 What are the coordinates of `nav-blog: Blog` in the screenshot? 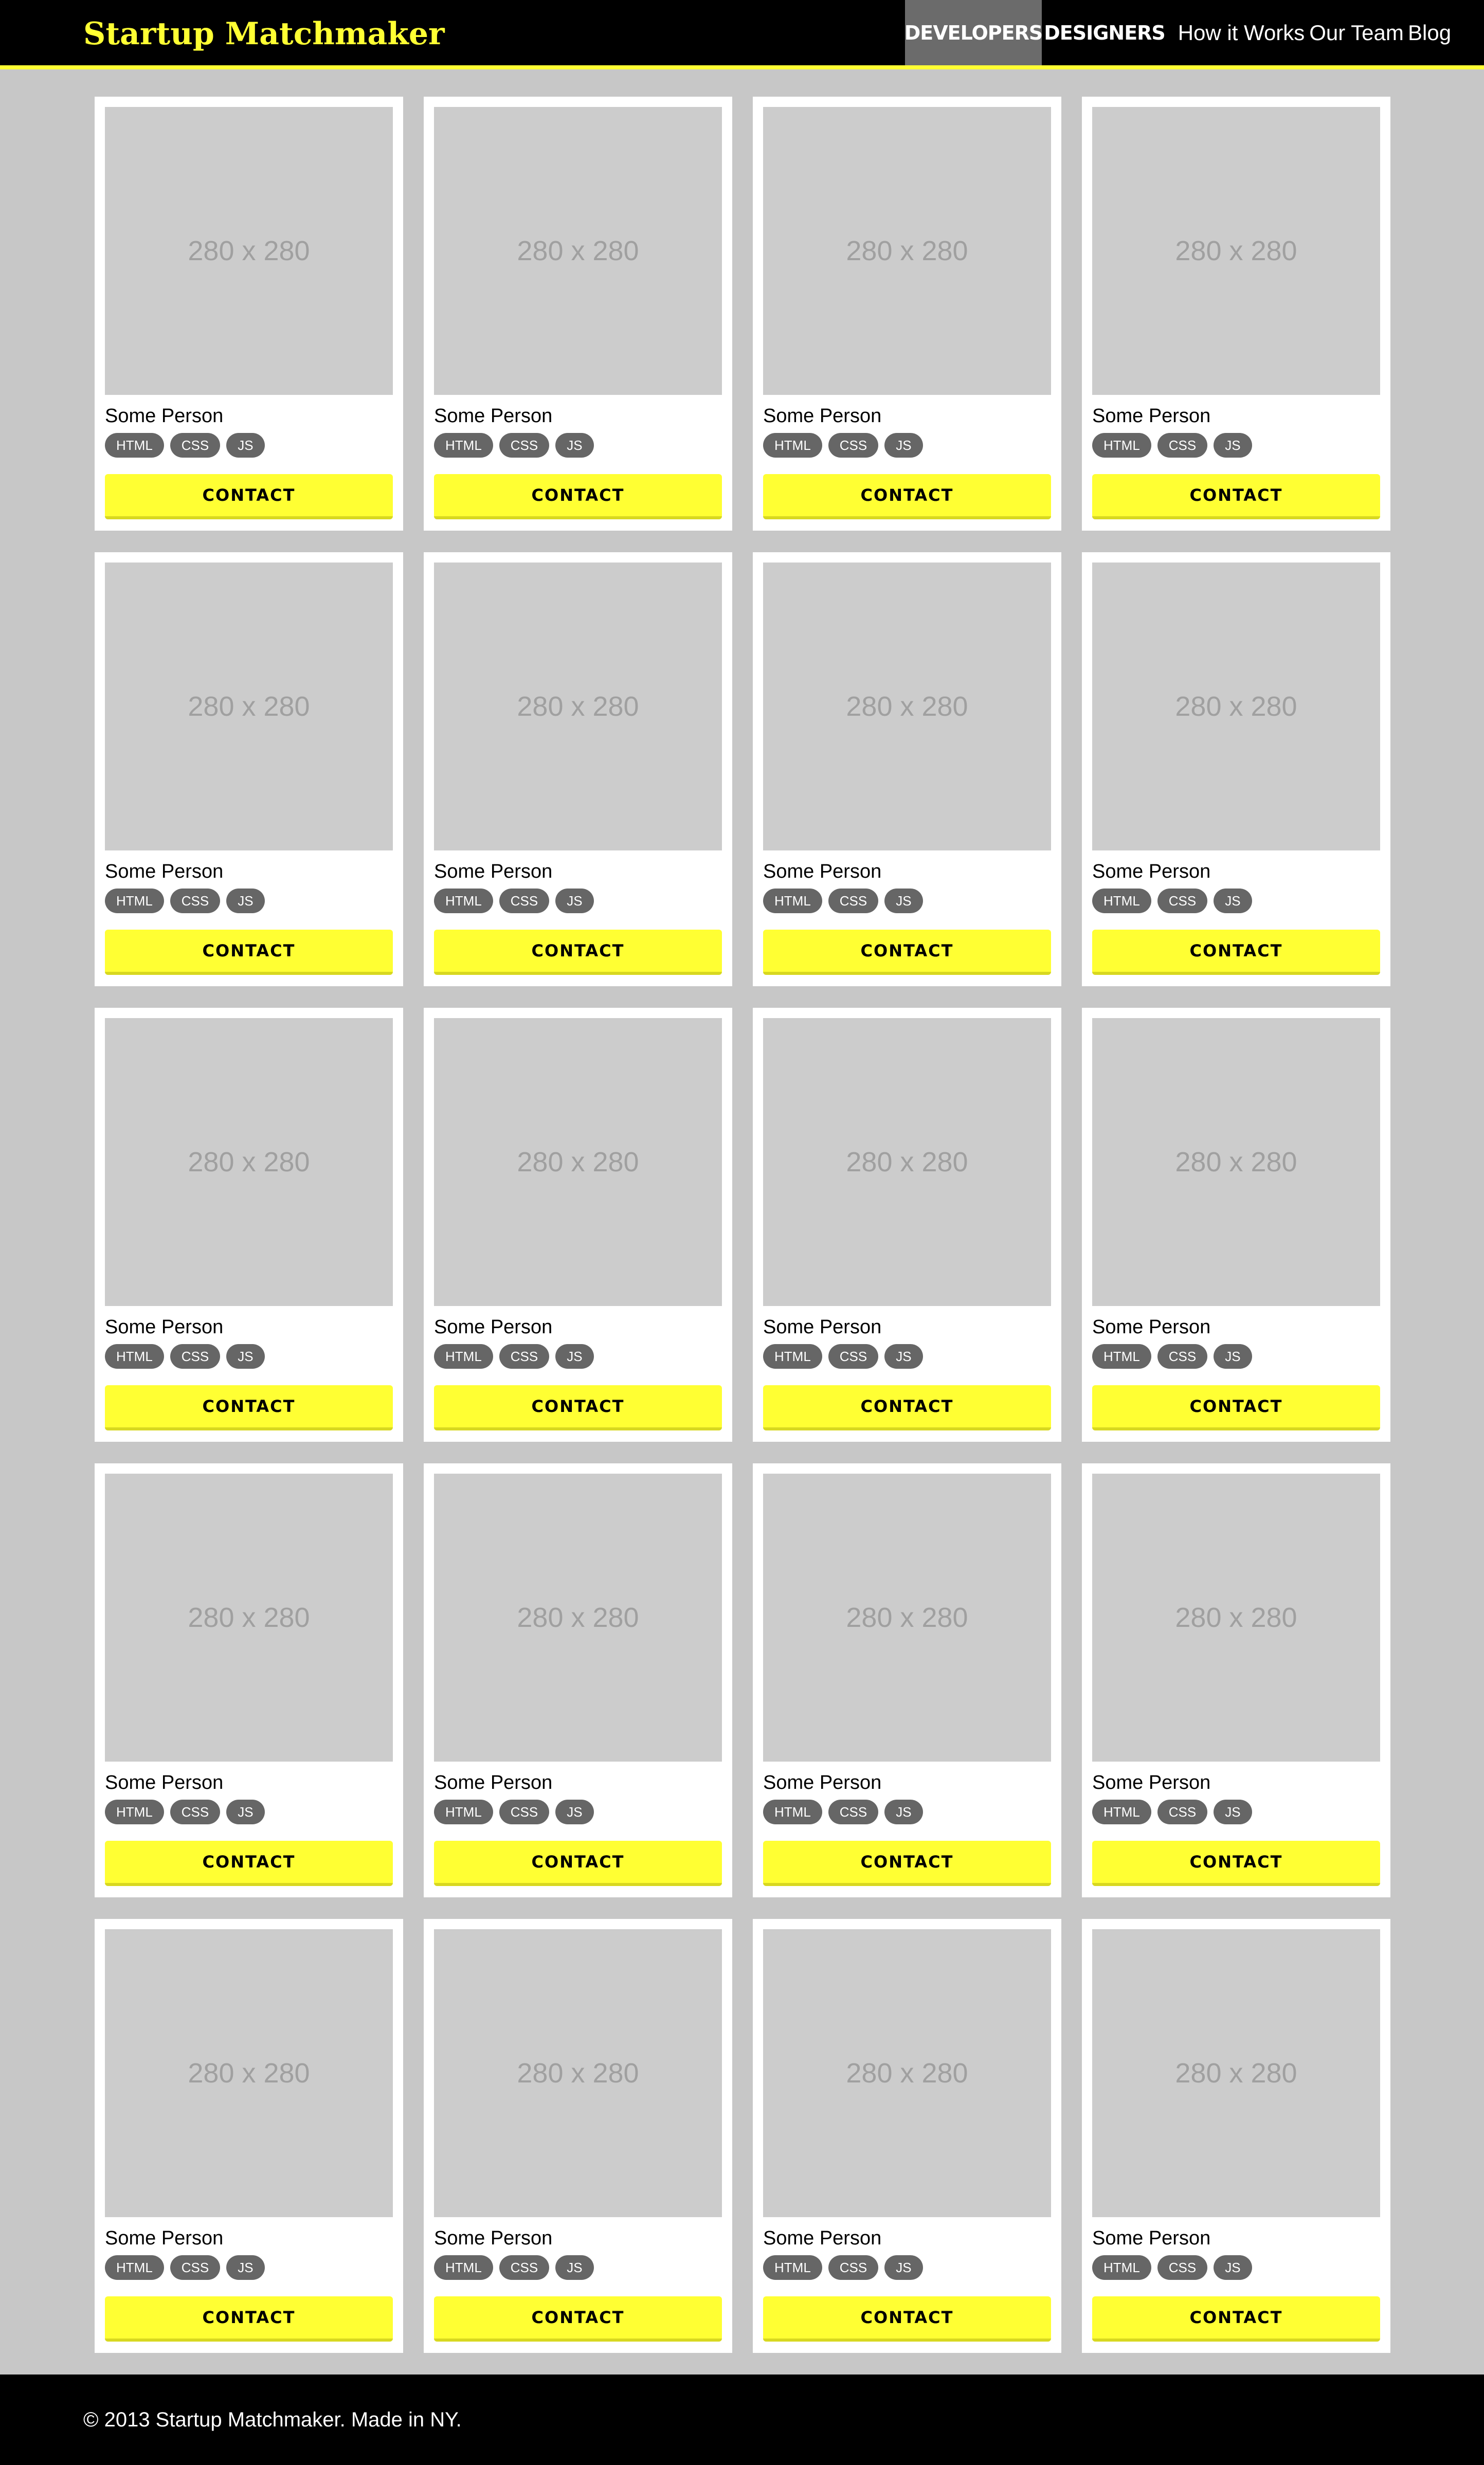 It's located at (1441, 32).